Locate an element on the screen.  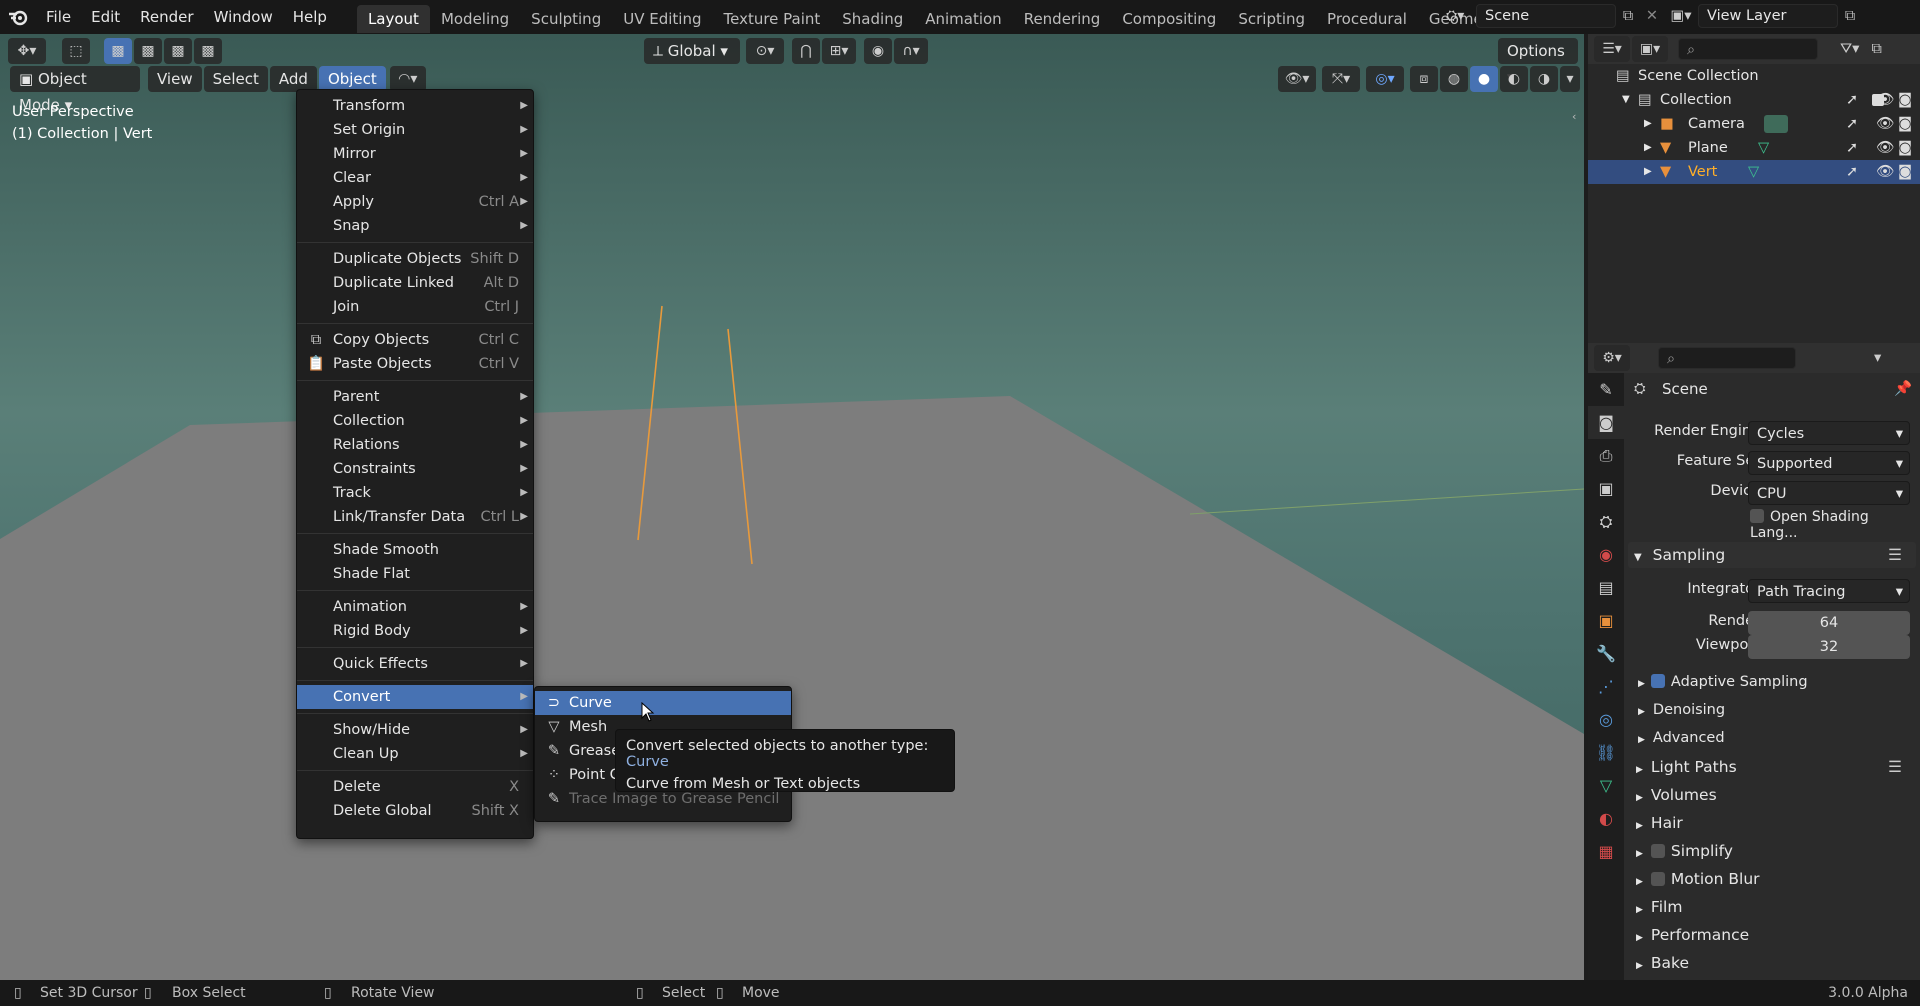
outliner-search-input: ⌕ is located at coordinates (1748, 49).